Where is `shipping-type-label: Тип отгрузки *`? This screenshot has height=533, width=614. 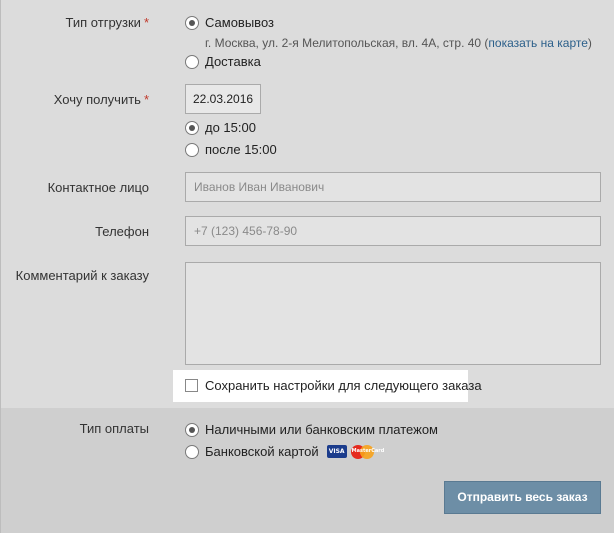
shipping-type-label: Тип отгрузки * is located at coordinates (107, 22).